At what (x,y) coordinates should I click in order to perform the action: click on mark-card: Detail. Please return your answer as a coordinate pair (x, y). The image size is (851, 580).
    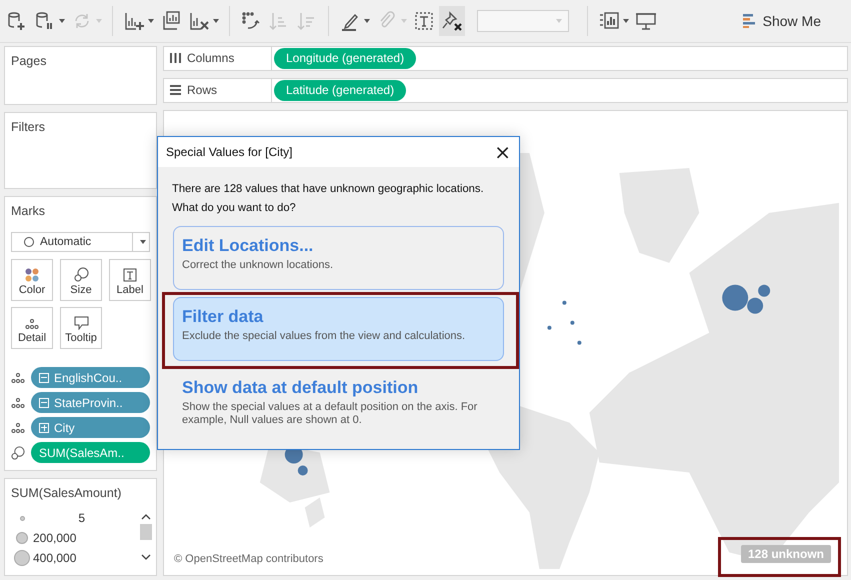
    Looking at the image, I should click on (32, 328).